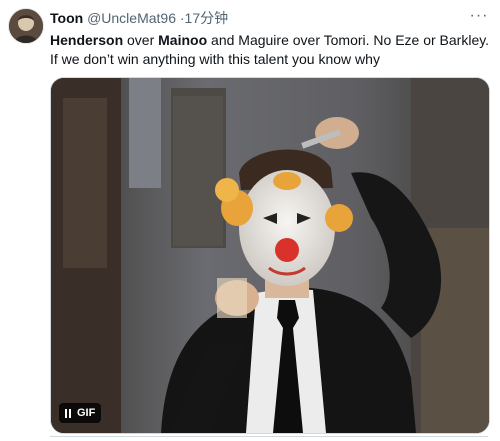 Image resolution: width=500 pixels, height=441 pixels. What do you see at coordinates (86, 413) in the screenshot?
I see `gif-label: GIF` at bounding box center [86, 413].